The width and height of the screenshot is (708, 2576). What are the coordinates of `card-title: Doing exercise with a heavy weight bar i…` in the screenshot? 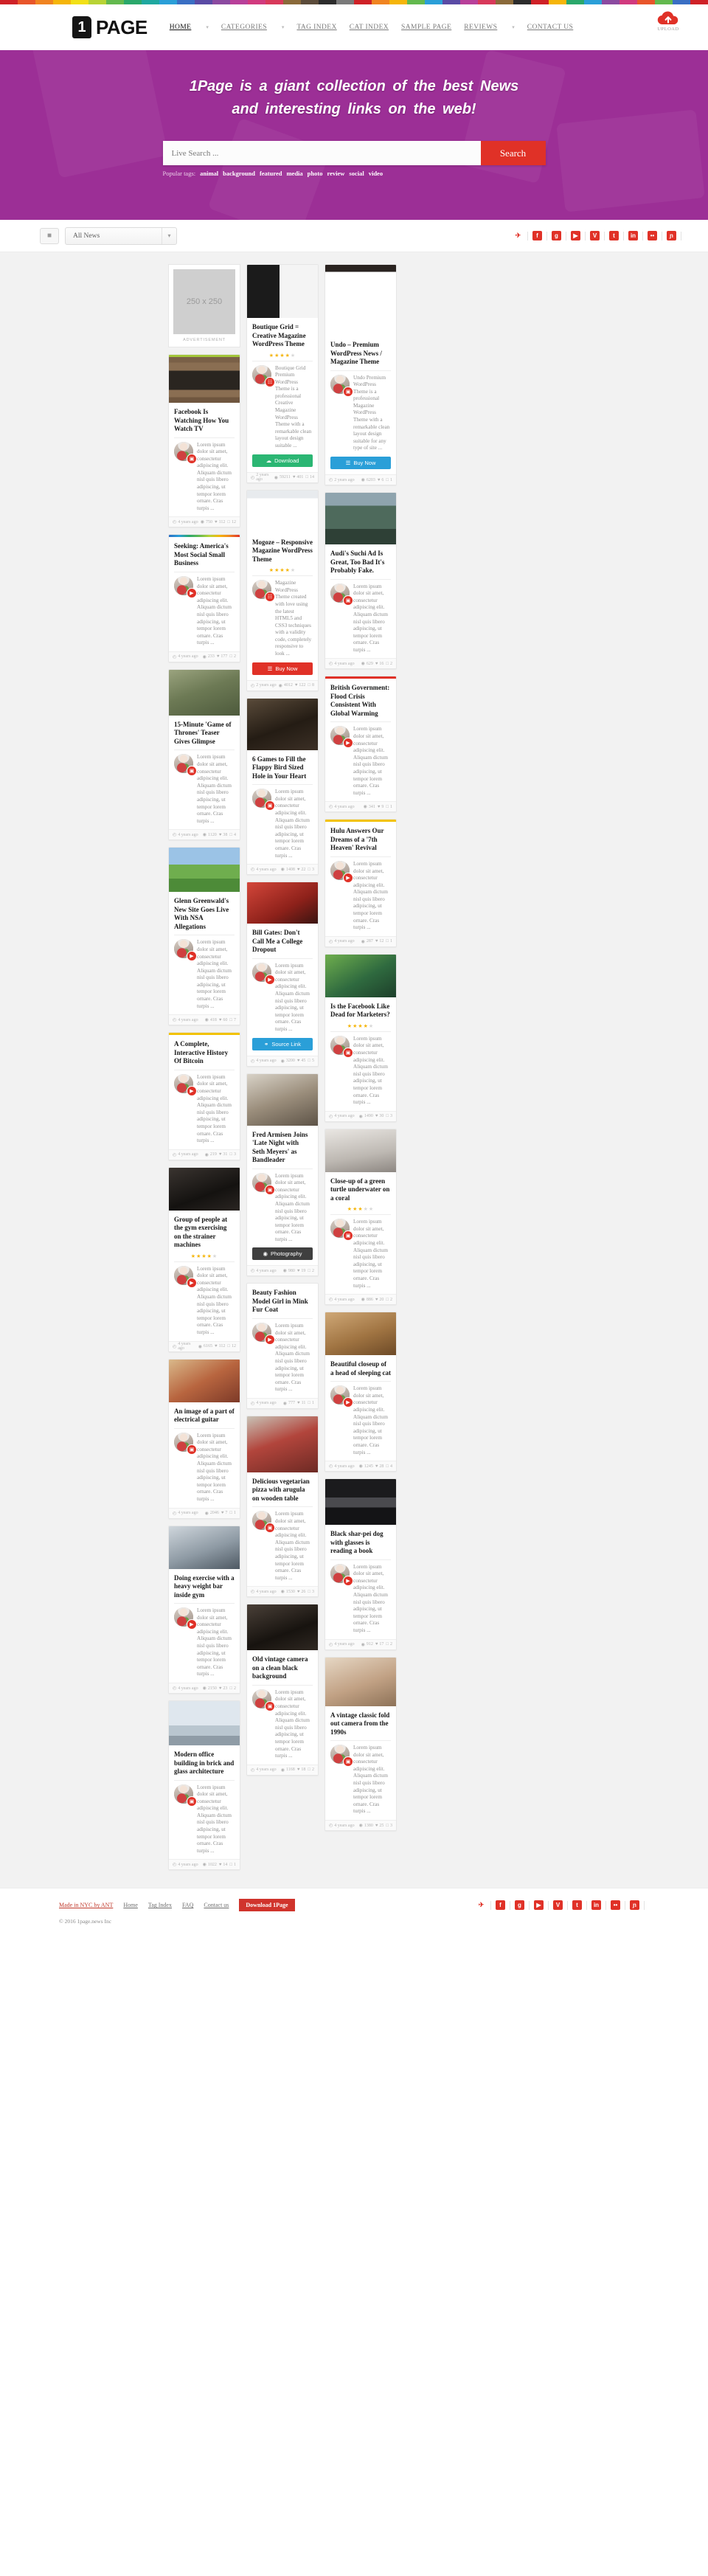 It's located at (204, 1587).